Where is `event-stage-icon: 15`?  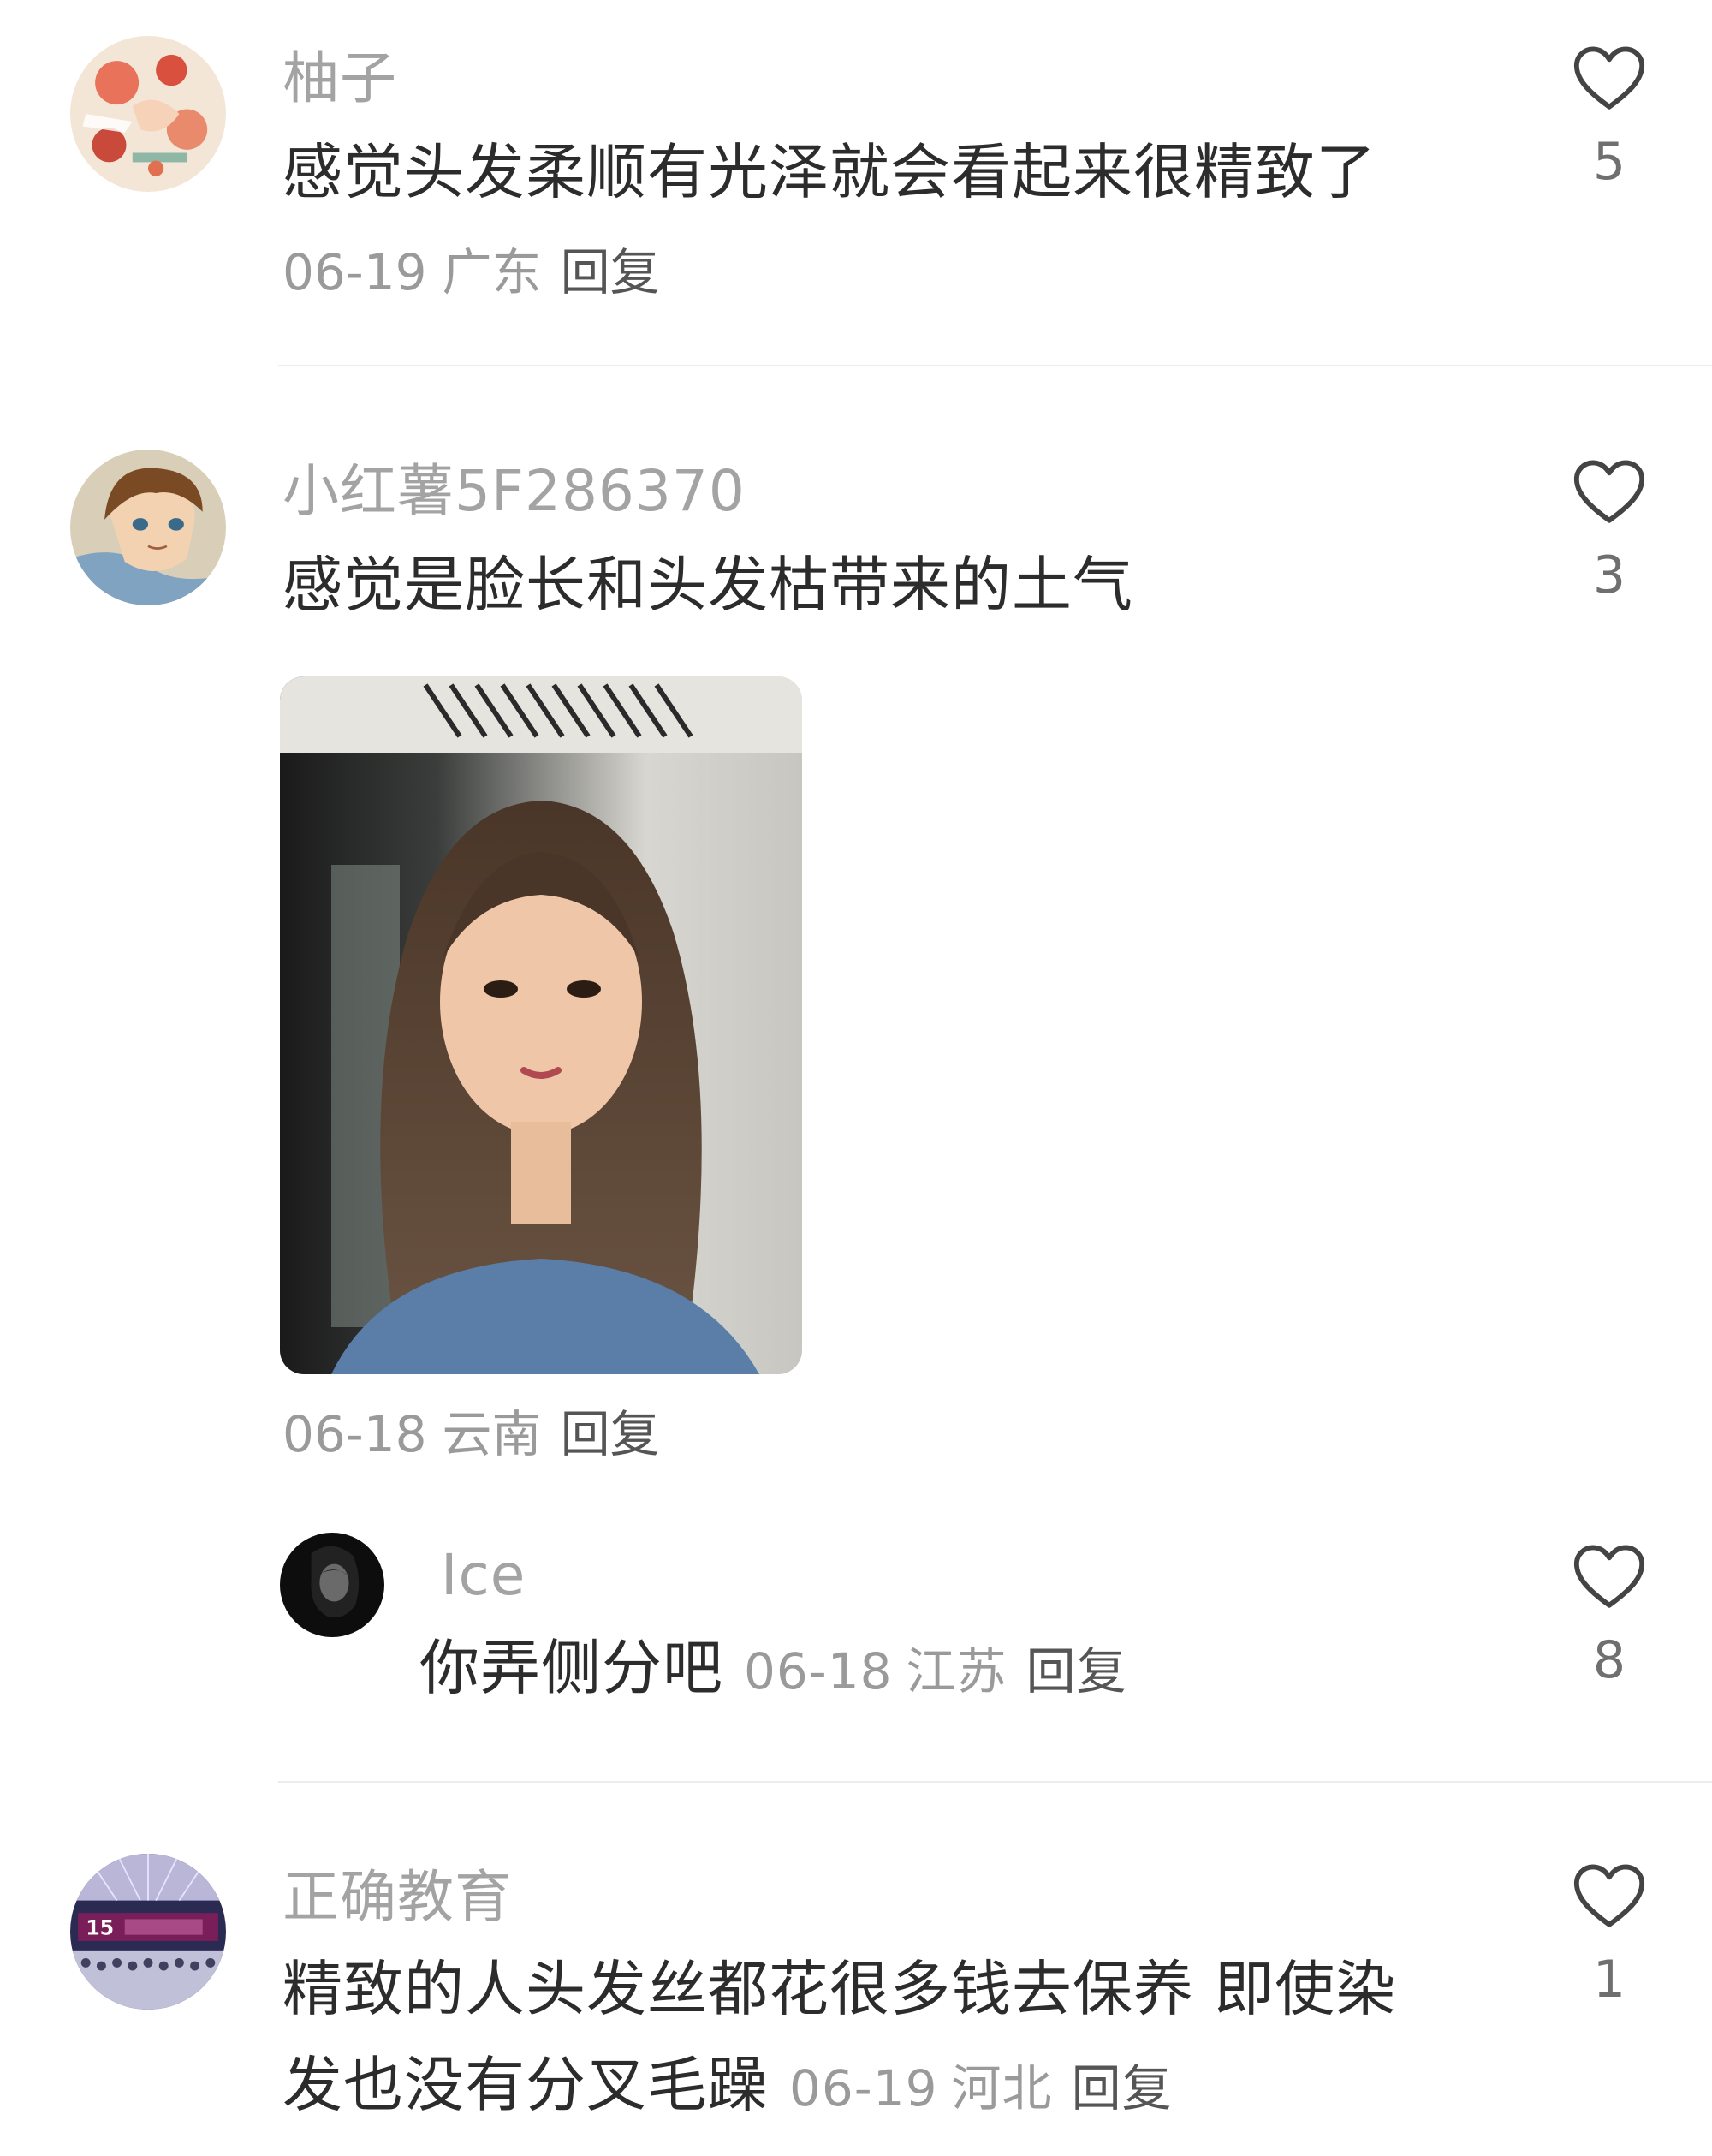
event-stage-icon: 15 is located at coordinates (148, 1932).